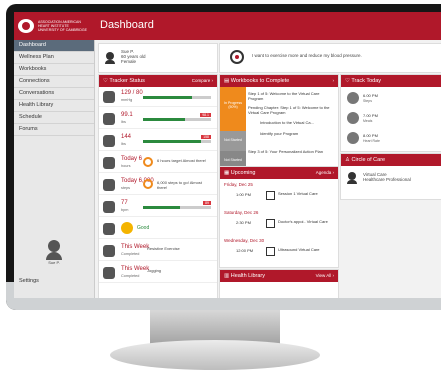  What do you see at coordinates (54, 130) in the screenshot?
I see `sidebar-item-forums: Forums` at bounding box center [54, 130].